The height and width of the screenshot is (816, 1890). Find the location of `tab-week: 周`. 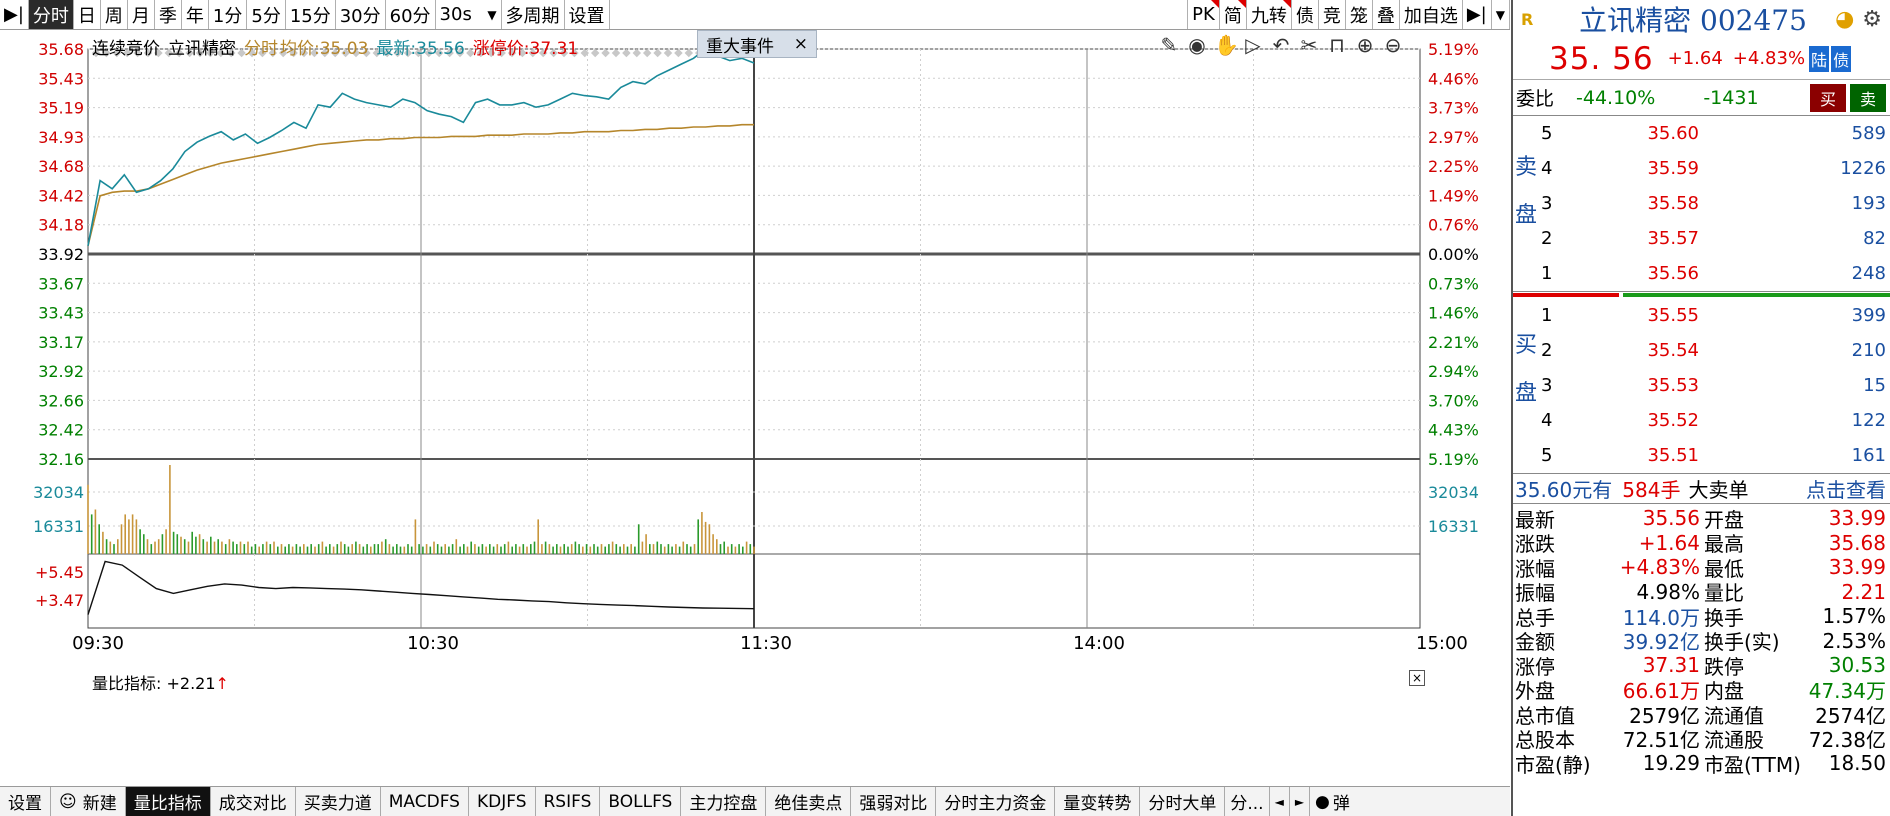

tab-week: 周 is located at coordinates (114, 14).